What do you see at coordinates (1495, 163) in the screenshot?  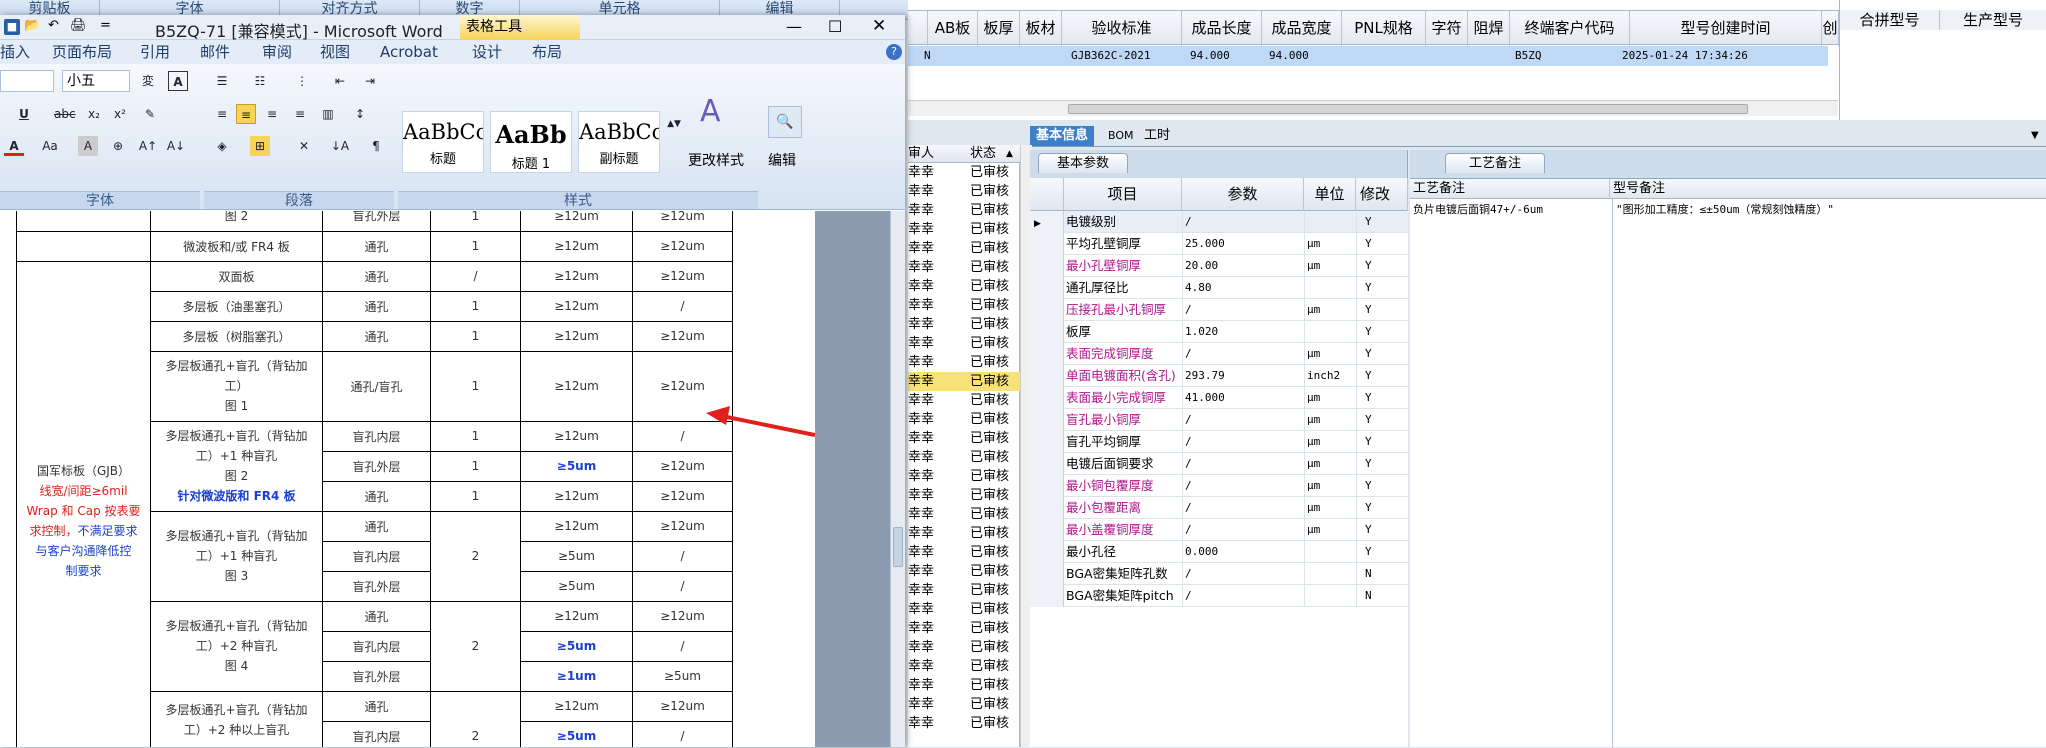 I see `tab-process-remarks: 工艺备注` at bounding box center [1495, 163].